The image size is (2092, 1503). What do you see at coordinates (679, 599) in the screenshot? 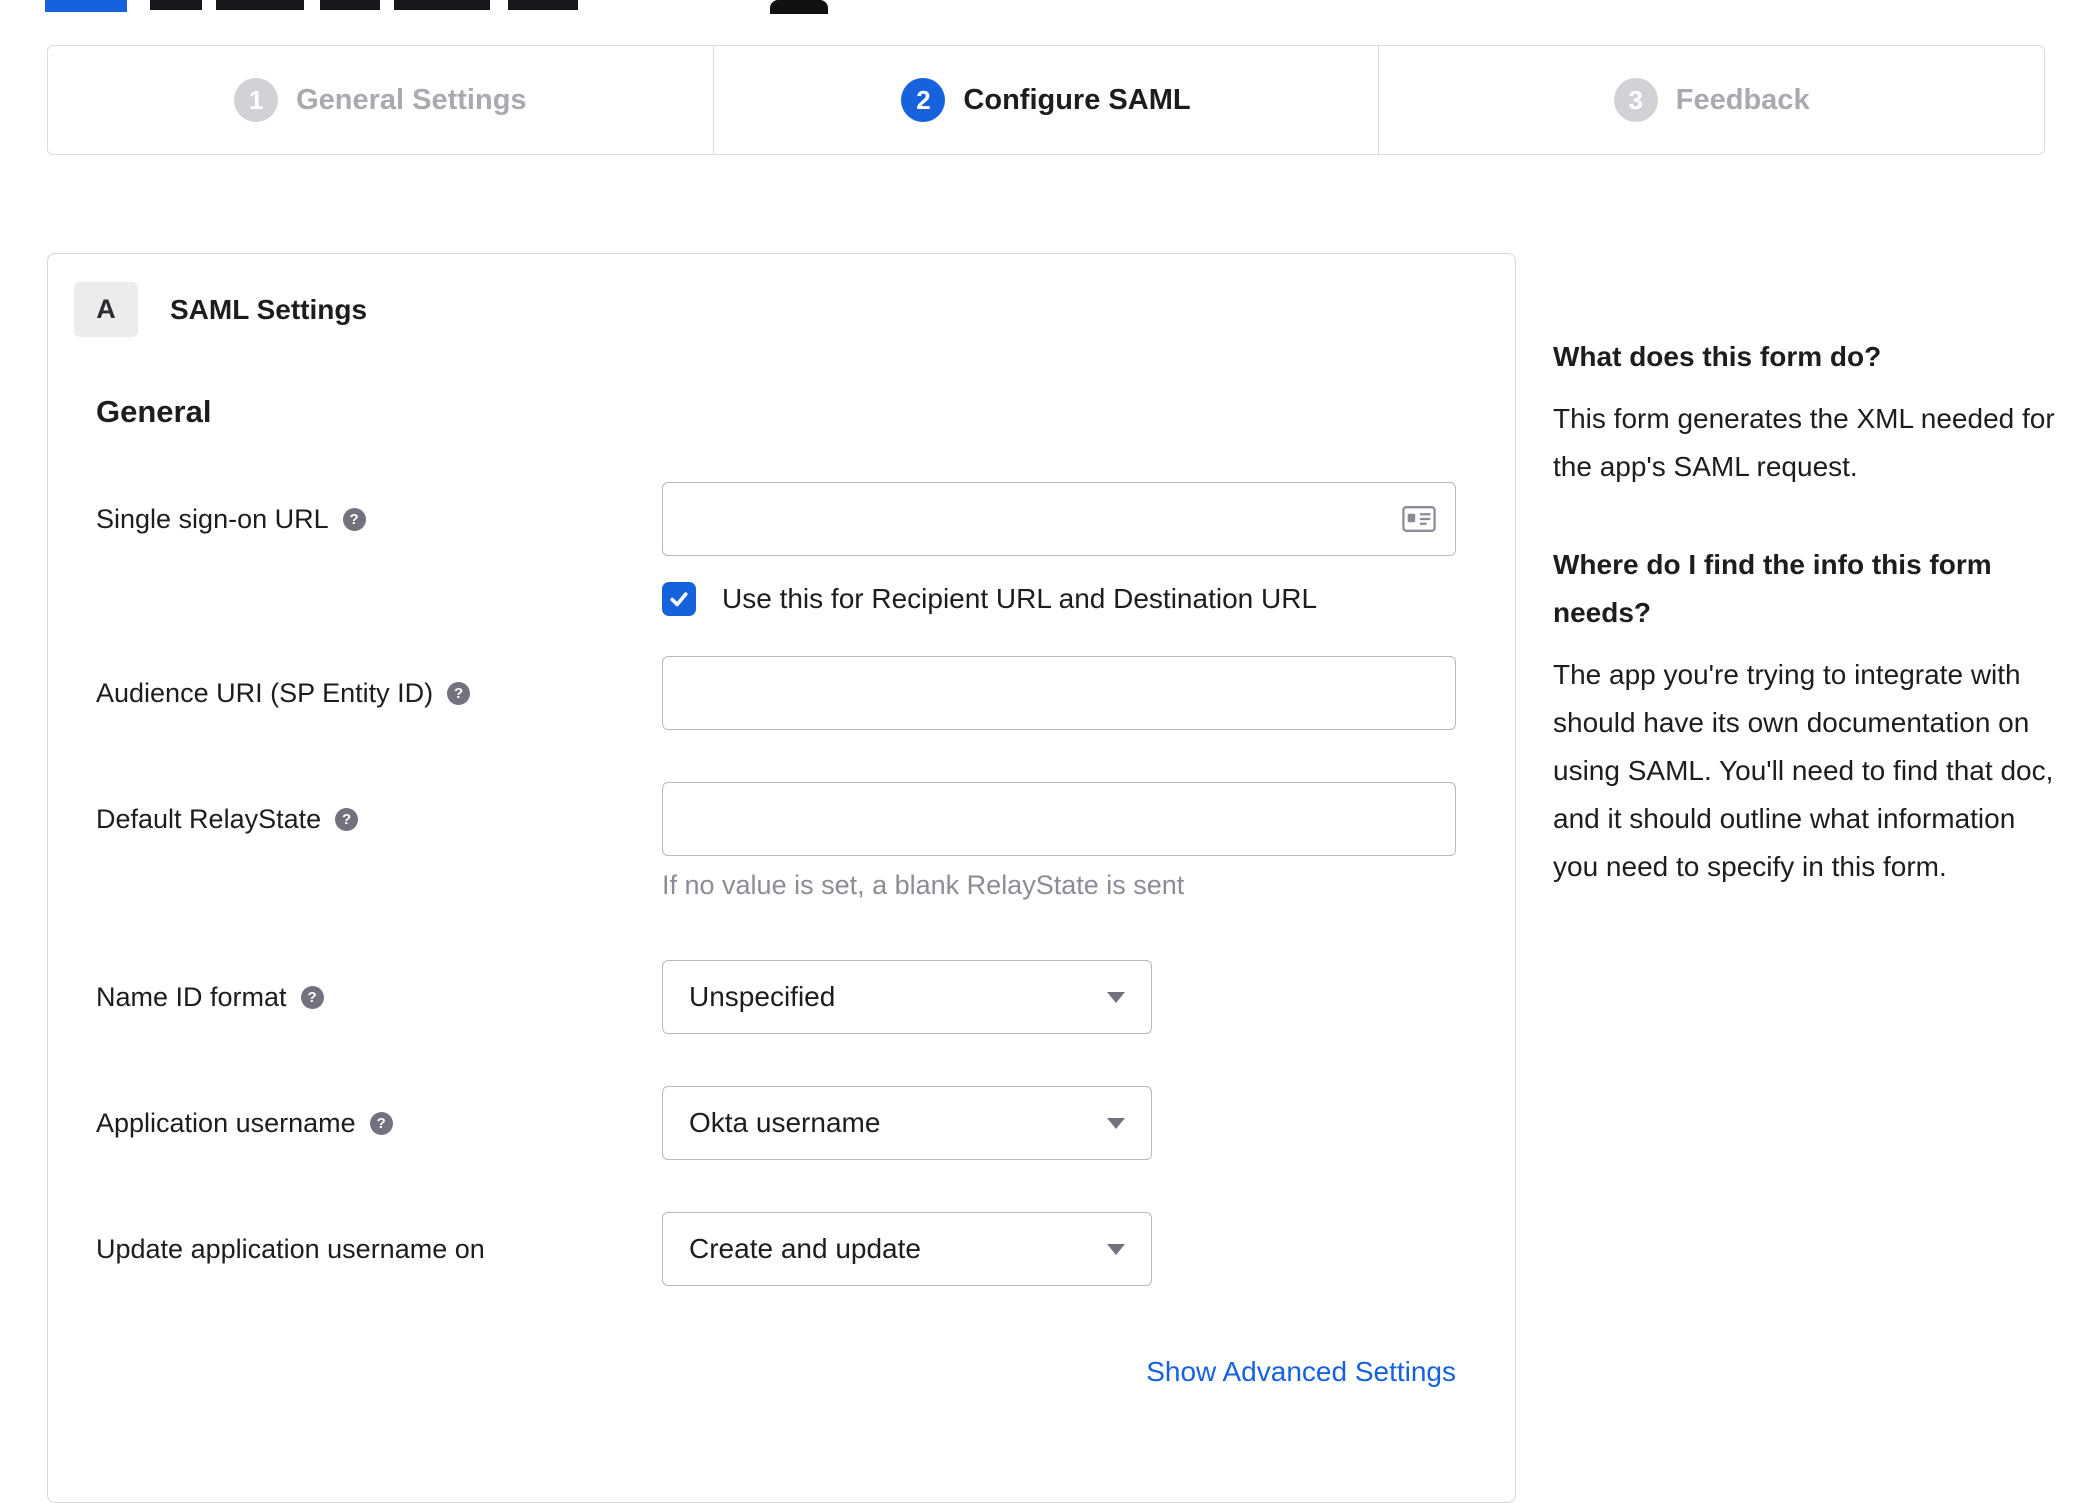
I see `recipient-url-checkbox` at bounding box center [679, 599].